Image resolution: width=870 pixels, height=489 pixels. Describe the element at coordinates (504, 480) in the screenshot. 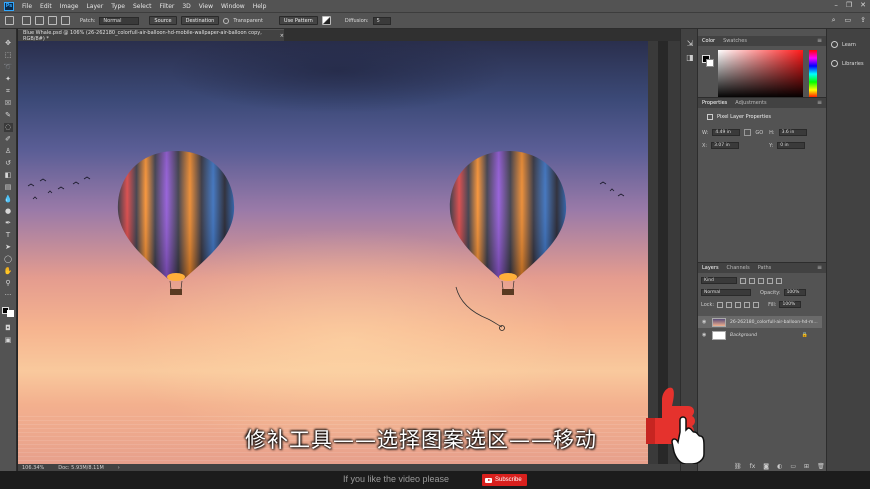

I see `subscribe-button: Subscribe` at that location.